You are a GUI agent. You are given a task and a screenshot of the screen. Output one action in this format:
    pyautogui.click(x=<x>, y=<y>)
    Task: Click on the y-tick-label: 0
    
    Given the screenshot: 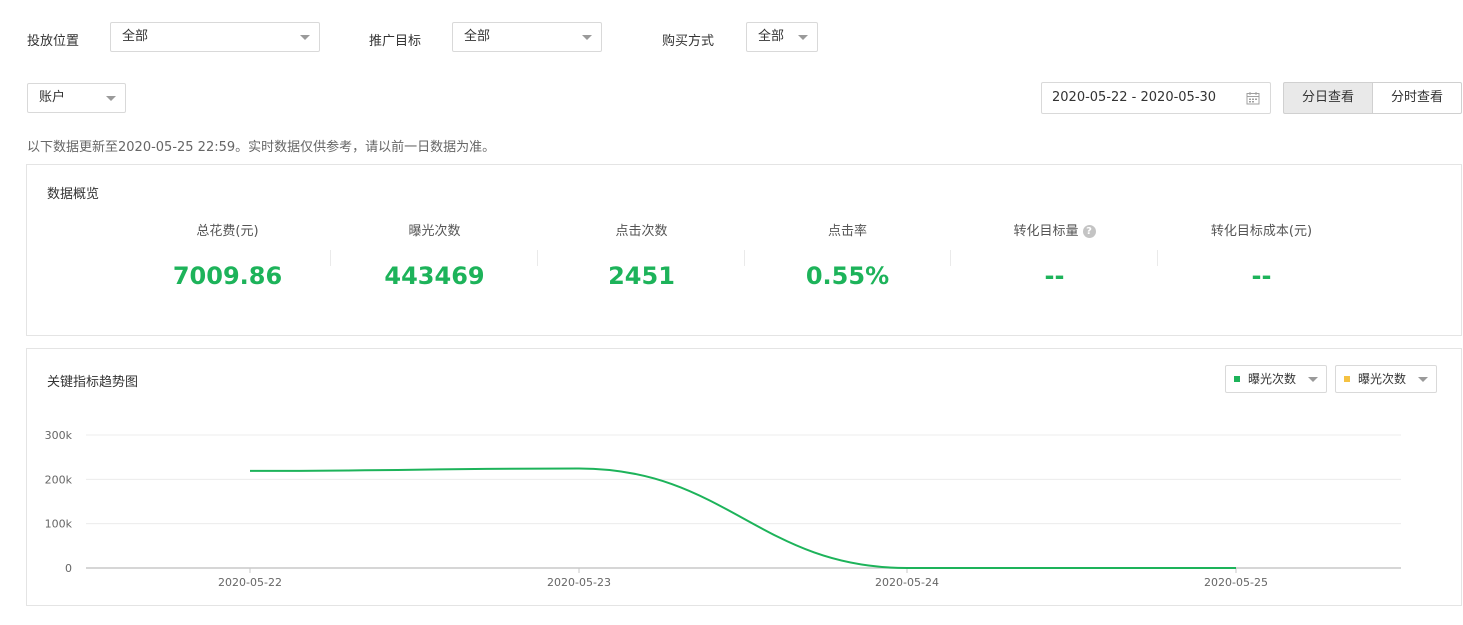 What is the action you would take?
    pyautogui.click(x=68, y=568)
    